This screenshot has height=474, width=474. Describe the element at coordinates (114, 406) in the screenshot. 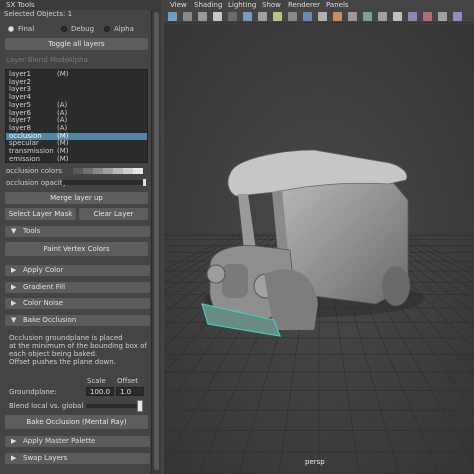

I see `blend-slider` at that location.